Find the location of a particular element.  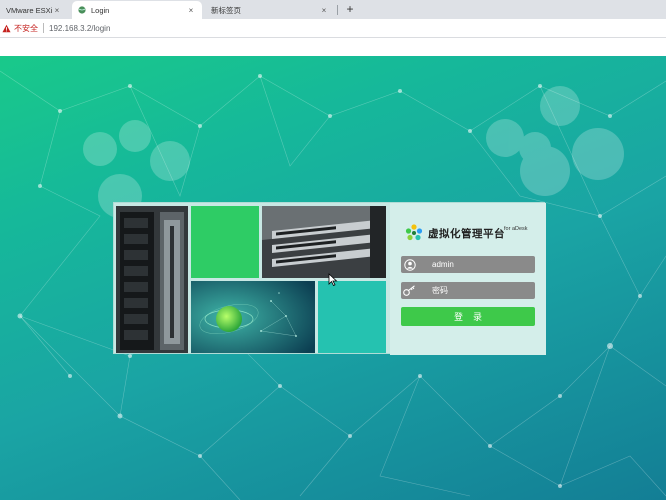

user-icon is located at coordinates (409, 264).